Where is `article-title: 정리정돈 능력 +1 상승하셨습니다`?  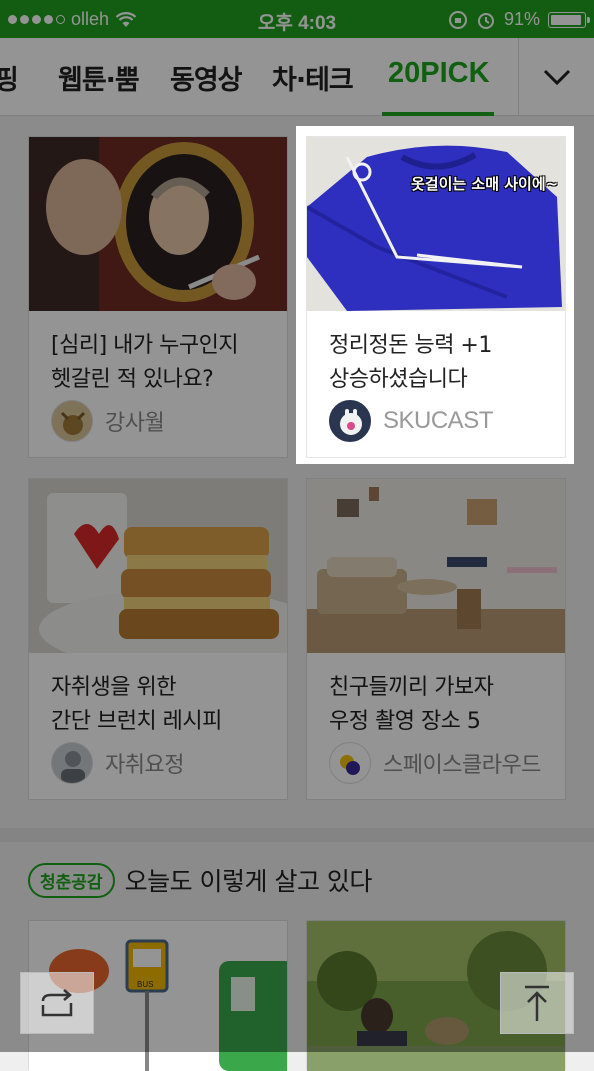
article-title: 정리정돈 능력 +1 상승하셨습니다 is located at coordinates (410, 362).